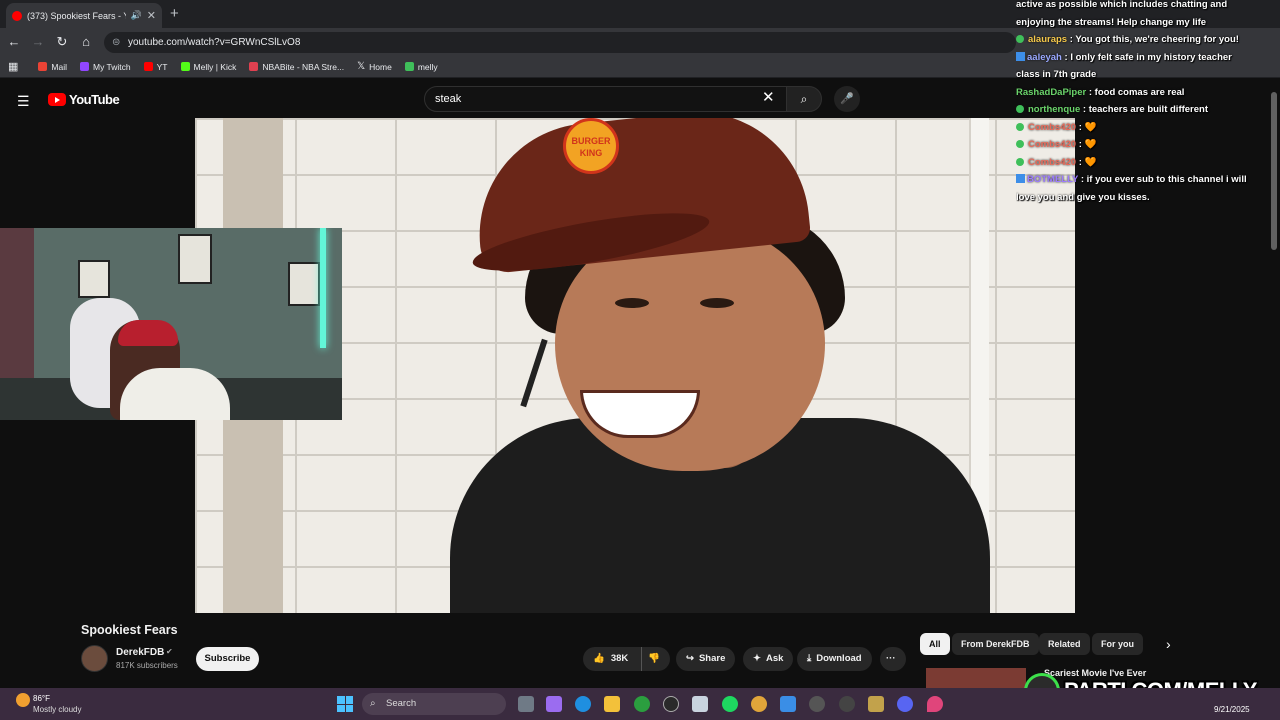 This screenshot has height=720, width=1280. What do you see at coordinates (1117, 644) in the screenshot?
I see `chip-for-you: For you` at bounding box center [1117, 644].